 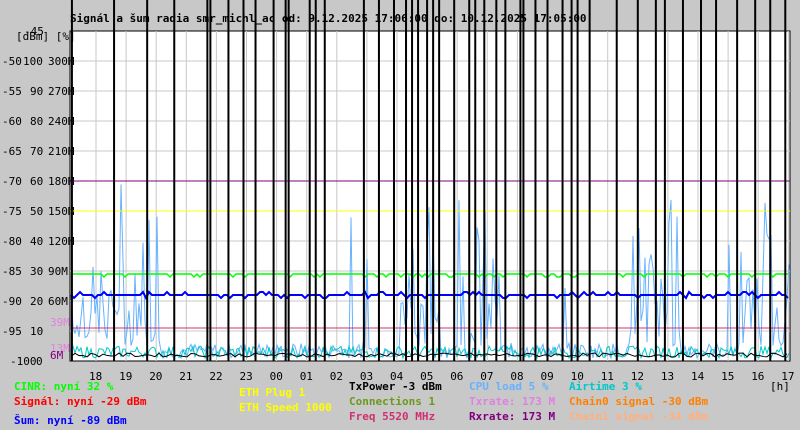 I want to click on x-tick: 19, so click(x=125, y=376).